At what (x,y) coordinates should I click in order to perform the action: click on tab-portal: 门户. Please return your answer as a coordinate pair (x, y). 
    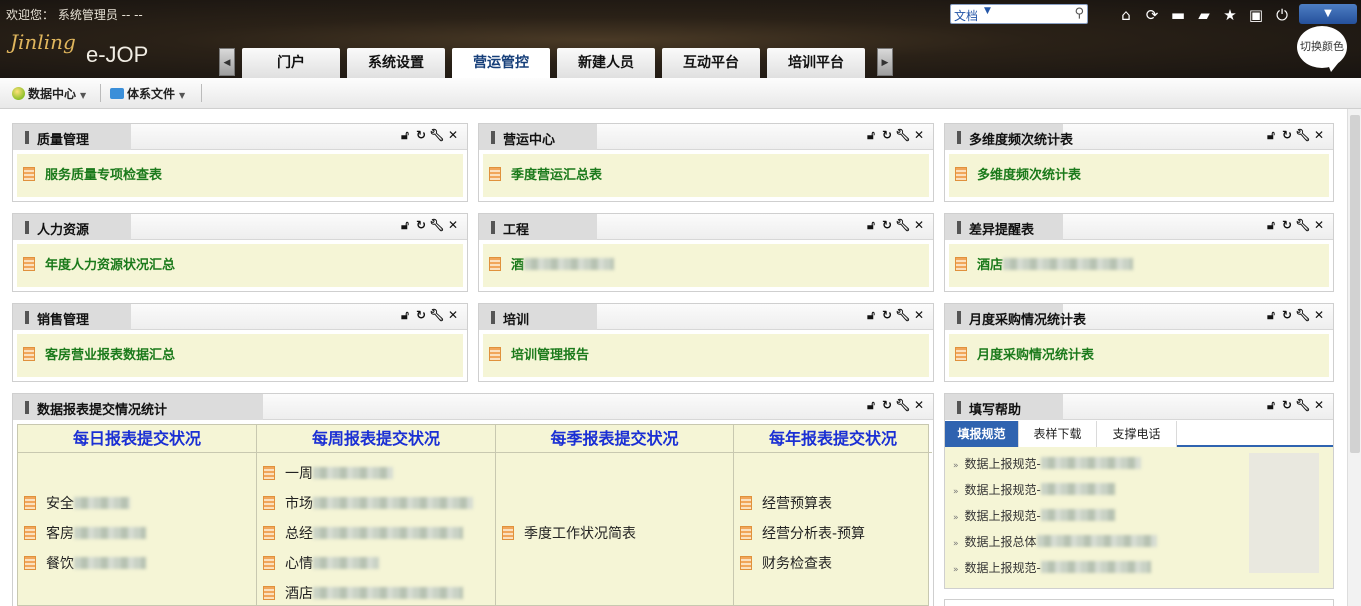
    Looking at the image, I should click on (291, 63).